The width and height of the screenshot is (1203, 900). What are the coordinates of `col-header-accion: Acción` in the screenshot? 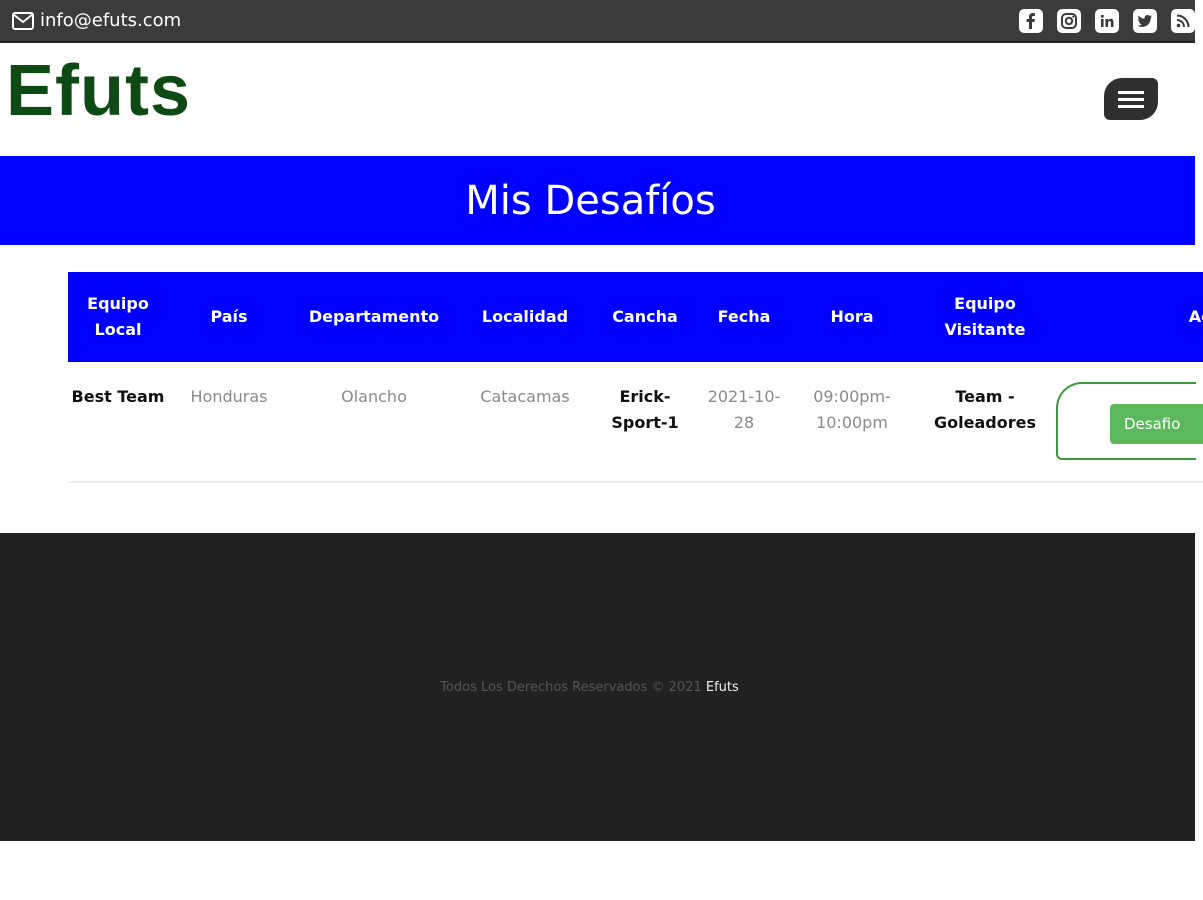 It's located at (1195, 316).